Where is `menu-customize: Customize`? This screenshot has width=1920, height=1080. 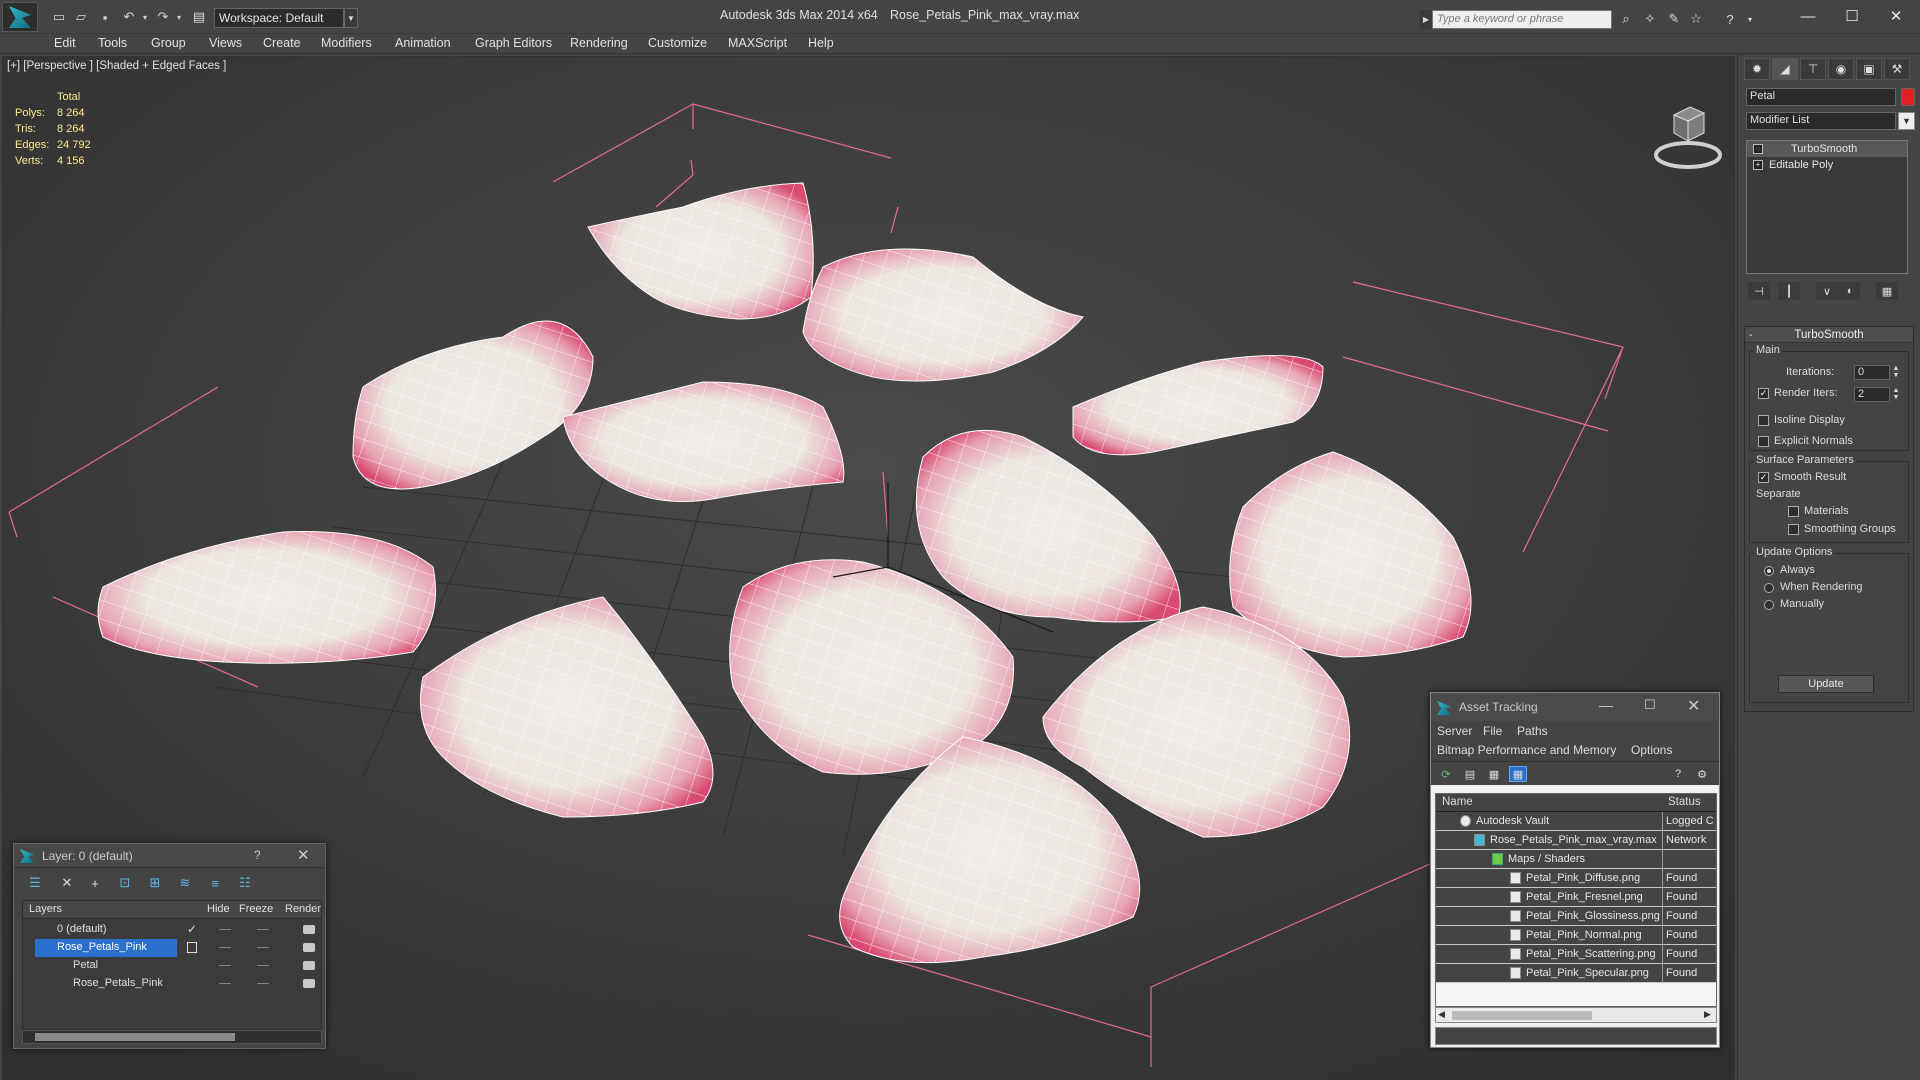 menu-customize: Customize is located at coordinates (677, 43).